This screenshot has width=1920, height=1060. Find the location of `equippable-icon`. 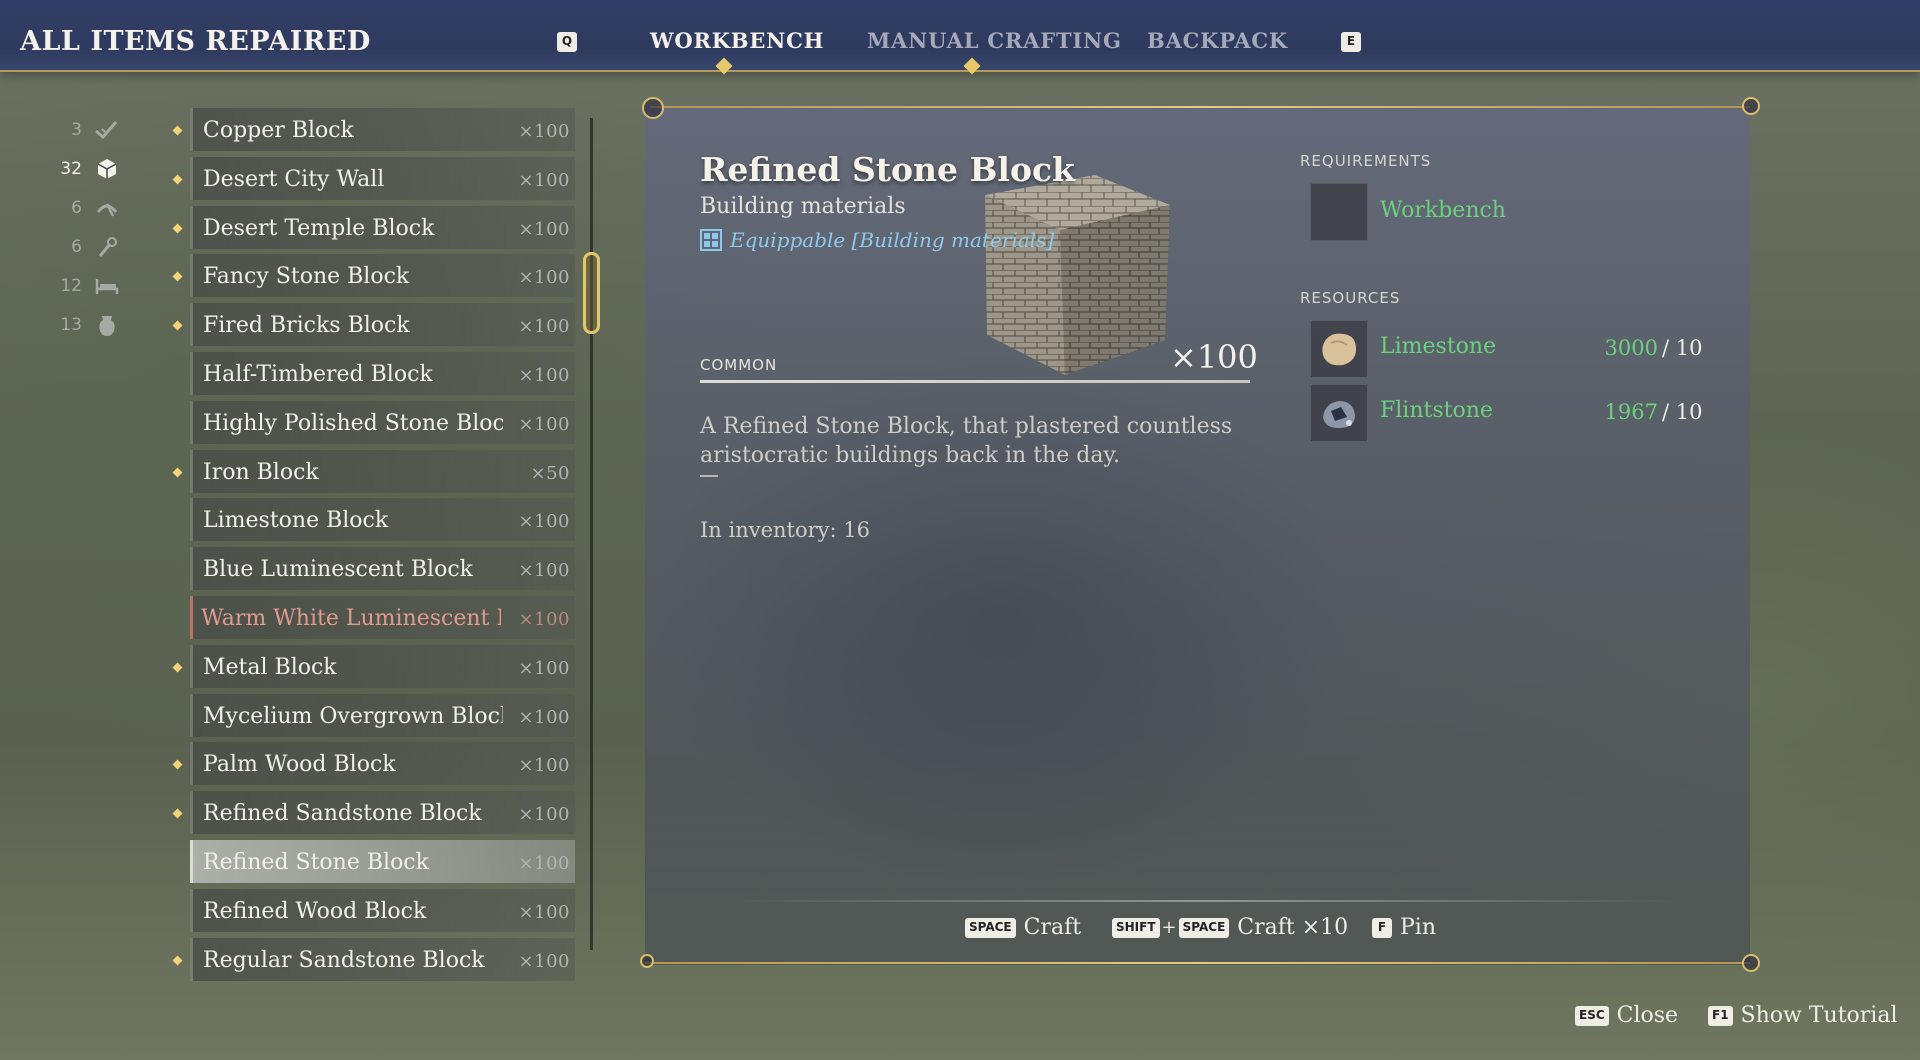

equippable-icon is located at coordinates (711, 240).